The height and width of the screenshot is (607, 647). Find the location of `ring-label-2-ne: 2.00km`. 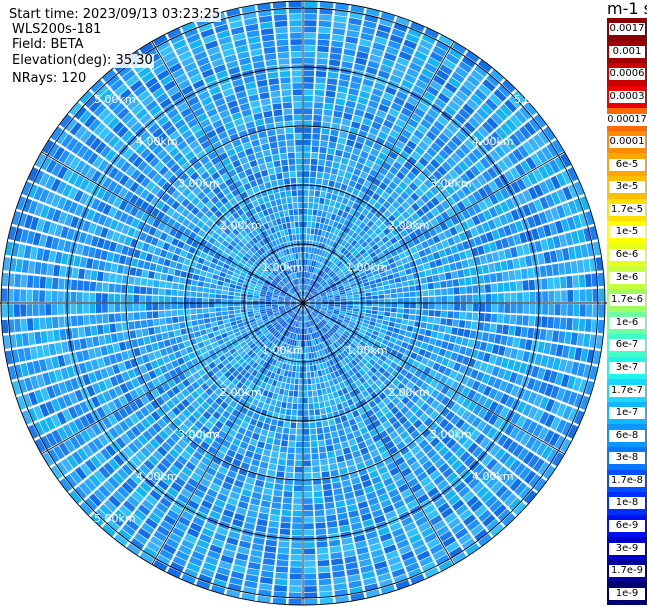

ring-label-2-ne: 2.00km is located at coordinates (409, 225).